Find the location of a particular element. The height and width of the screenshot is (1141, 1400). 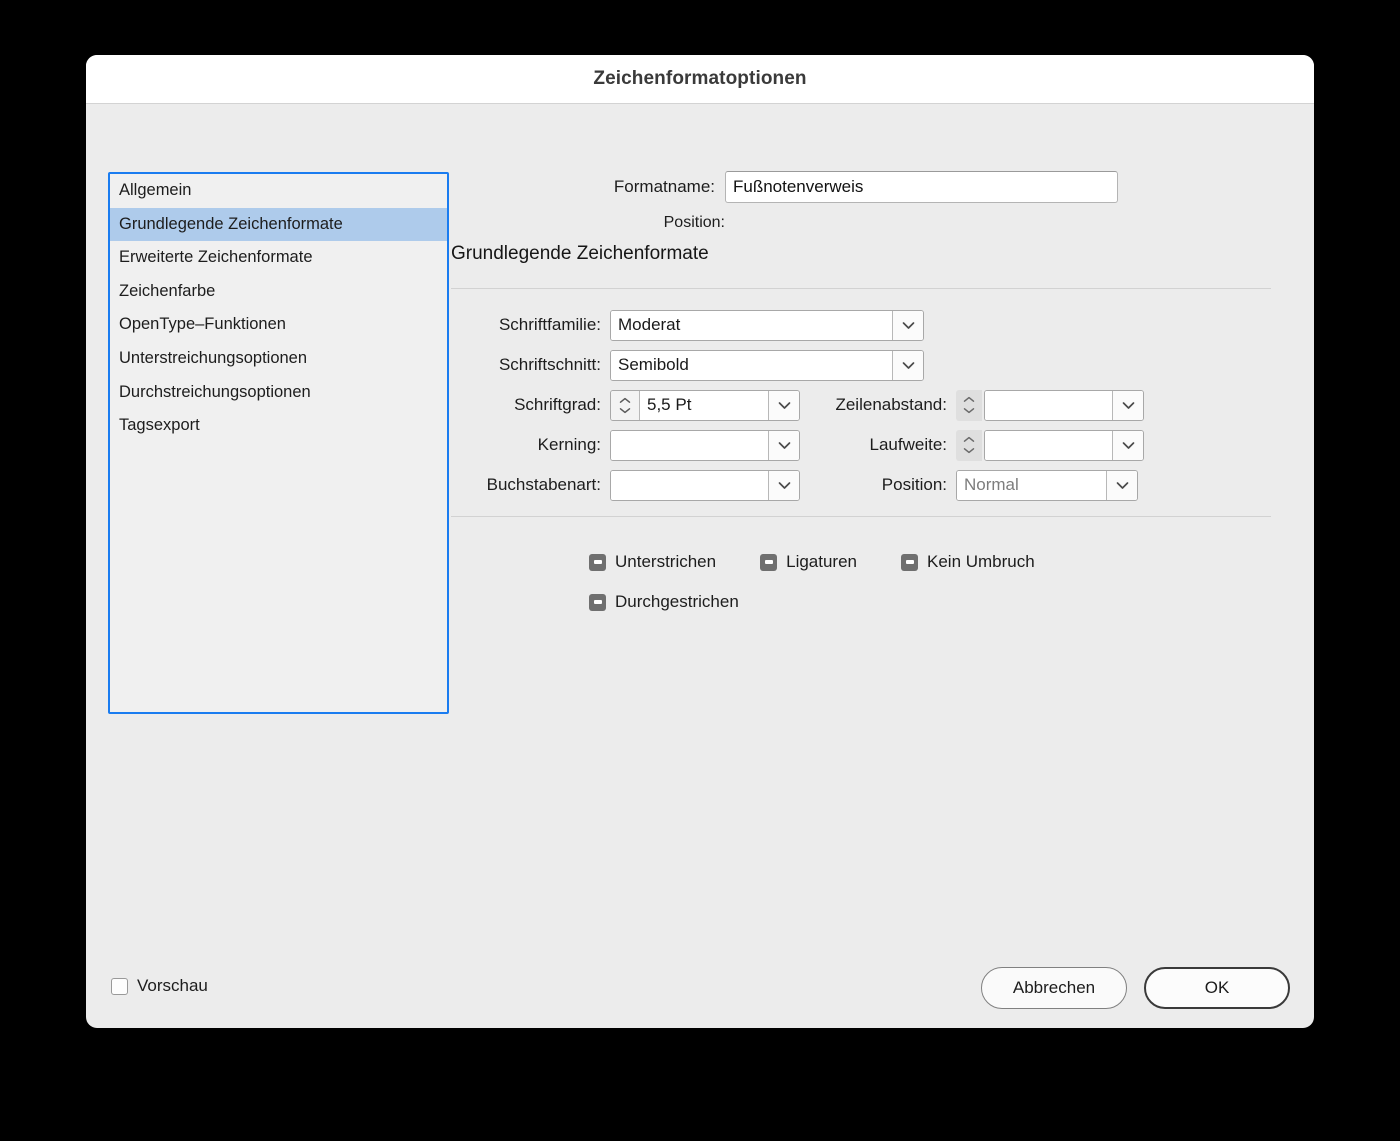

checkbox-durchgestrichen-label: Durchgestrichen is located at coordinates (677, 601).